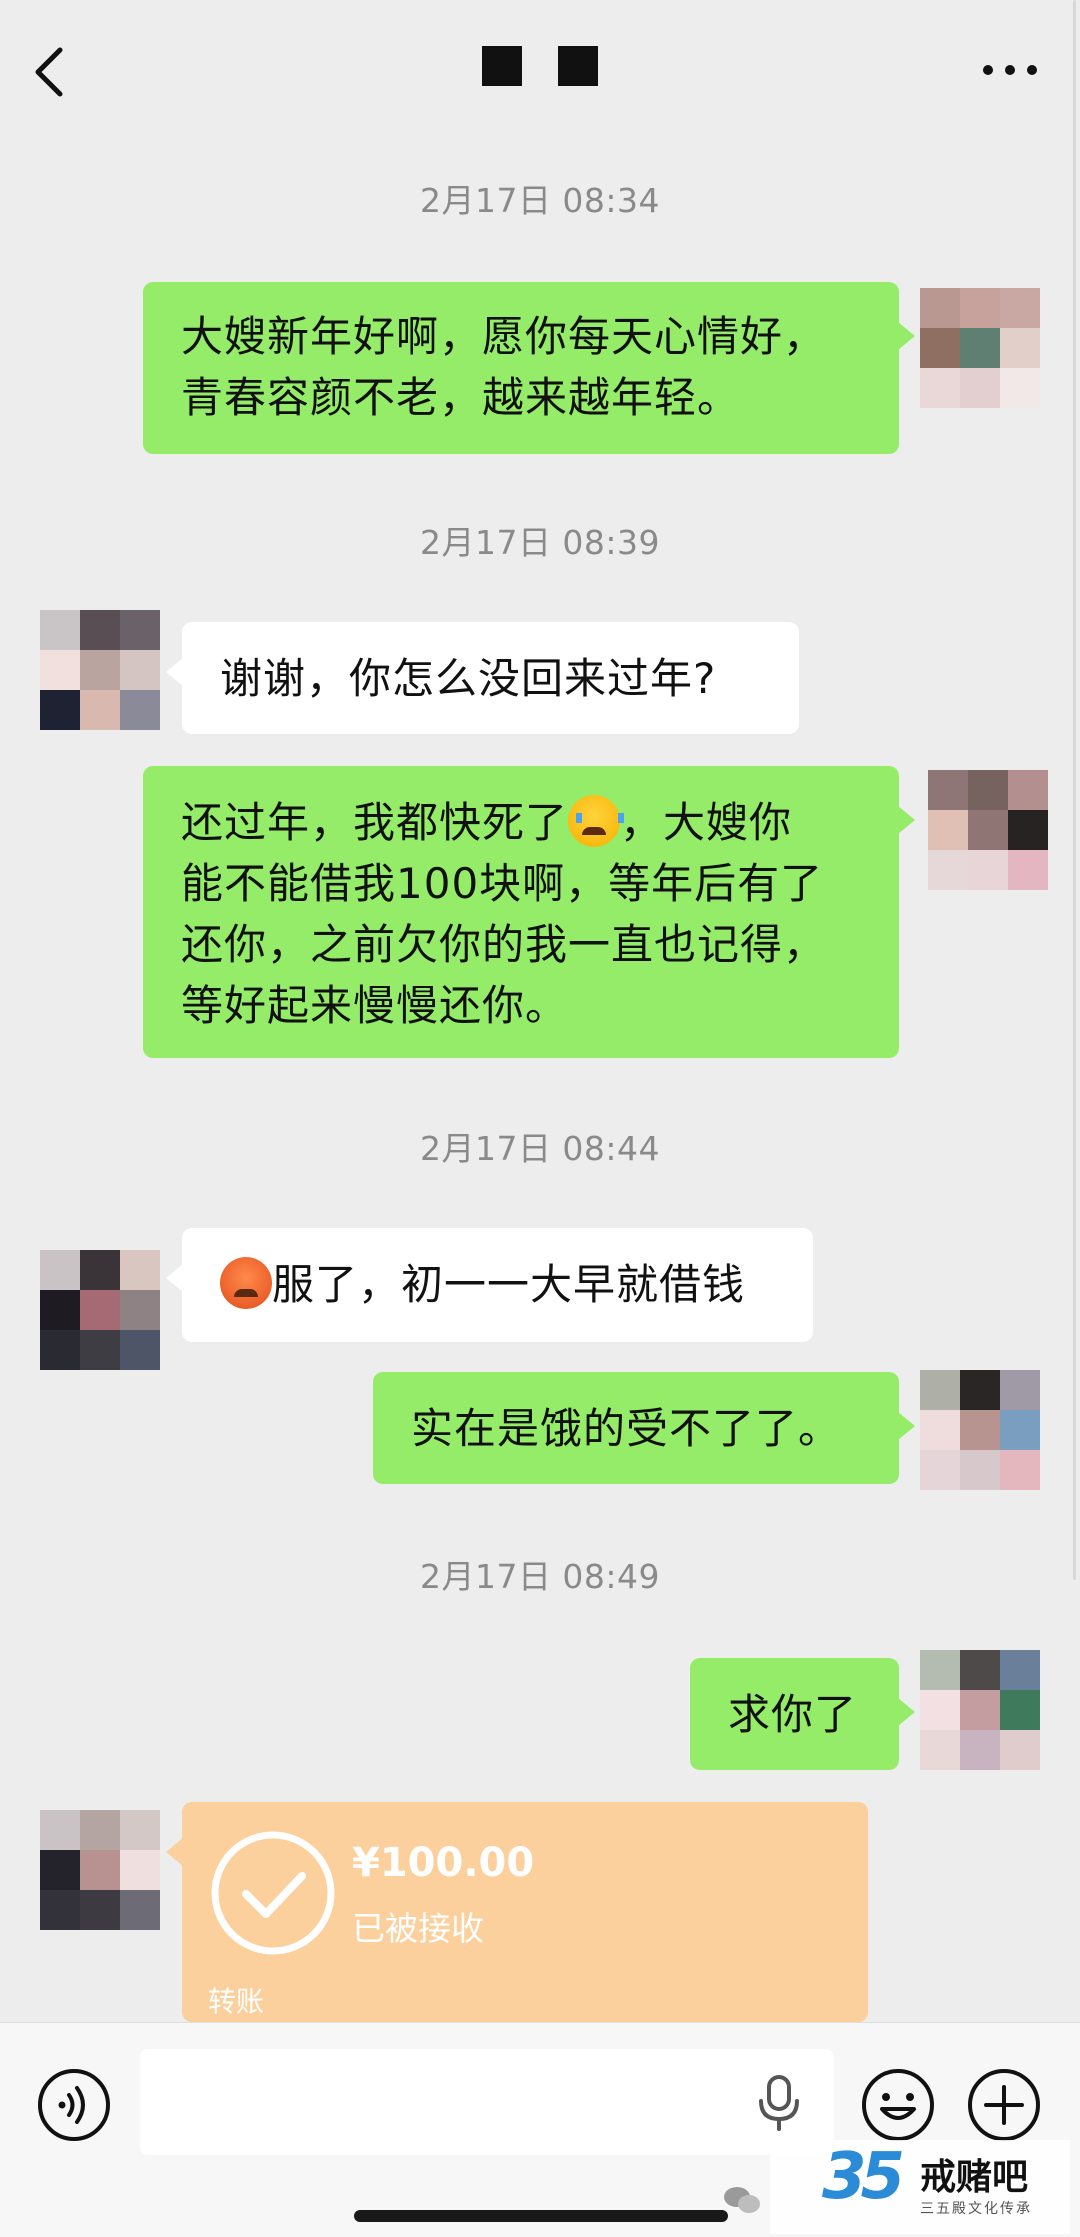 The image size is (1080, 2237). I want to click on smiley-icon, so click(898, 2105).